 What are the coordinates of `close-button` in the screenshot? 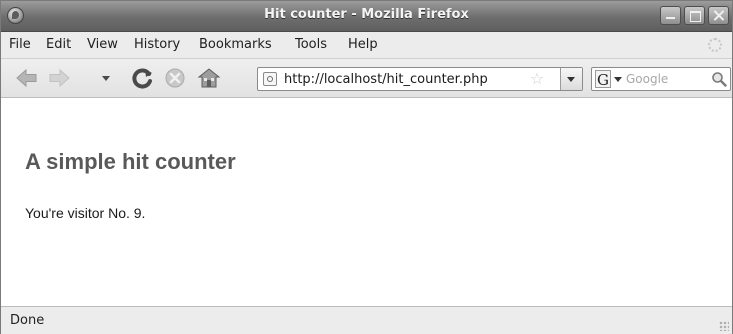 It's located at (718, 15).